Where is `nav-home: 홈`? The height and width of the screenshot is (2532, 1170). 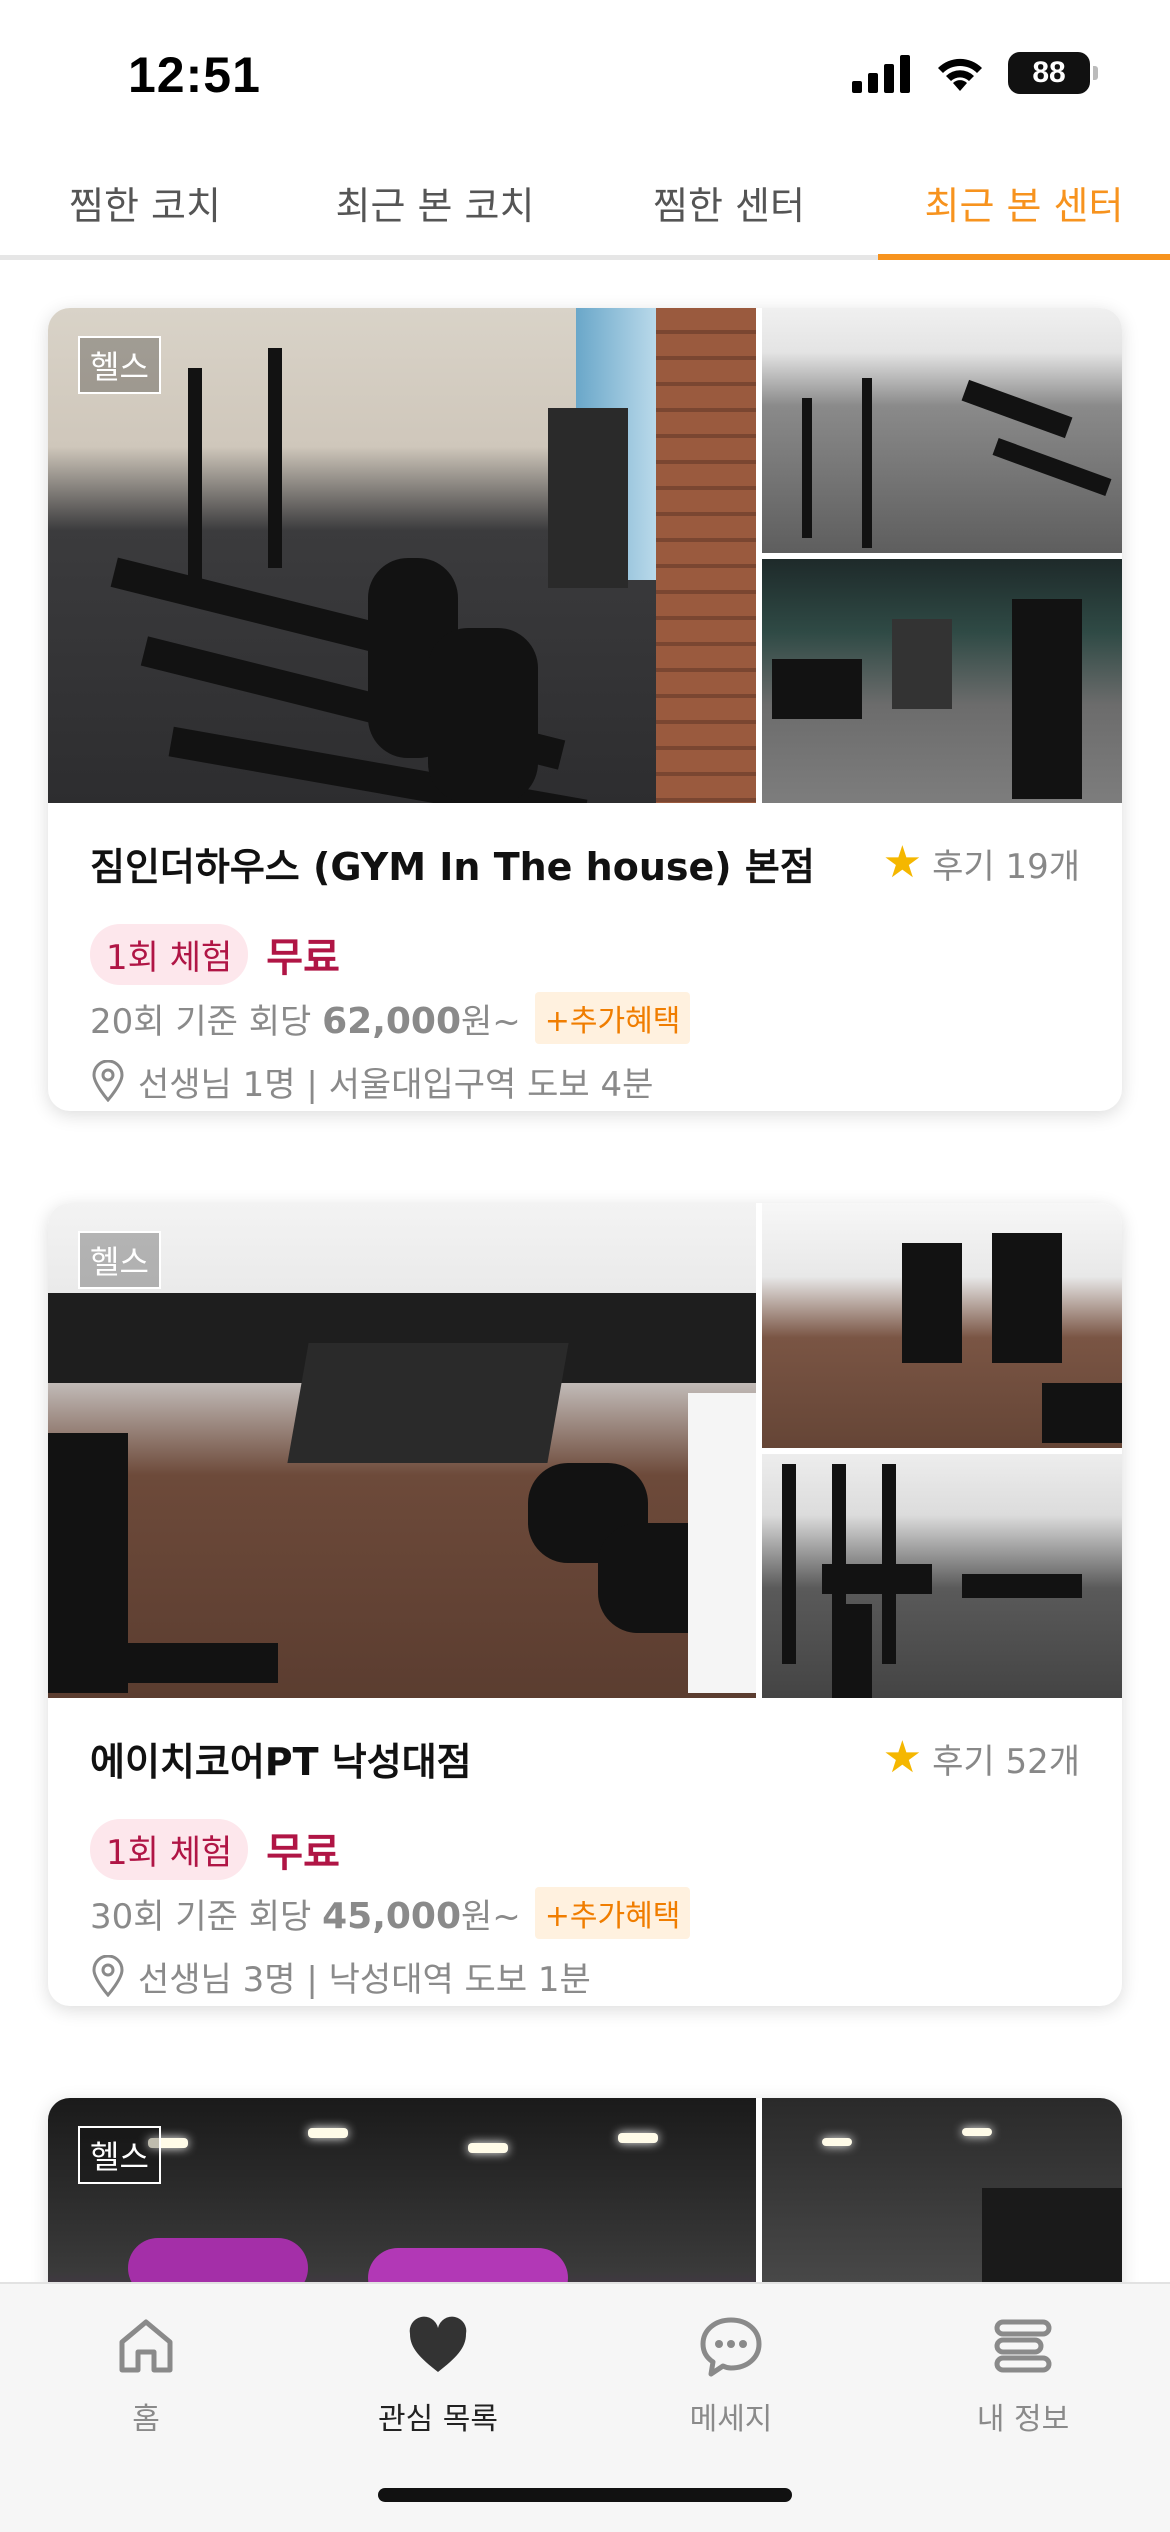
nav-home: 홈 is located at coordinates (146, 2376).